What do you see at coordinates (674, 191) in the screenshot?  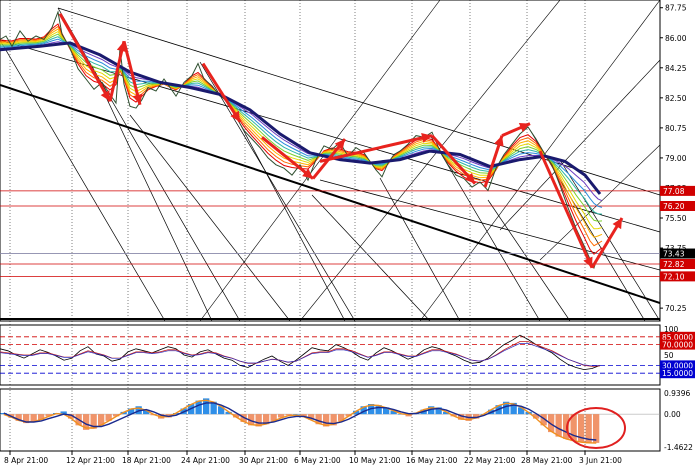 I see `level-label: 77.08` at bounding box center [674, 191].